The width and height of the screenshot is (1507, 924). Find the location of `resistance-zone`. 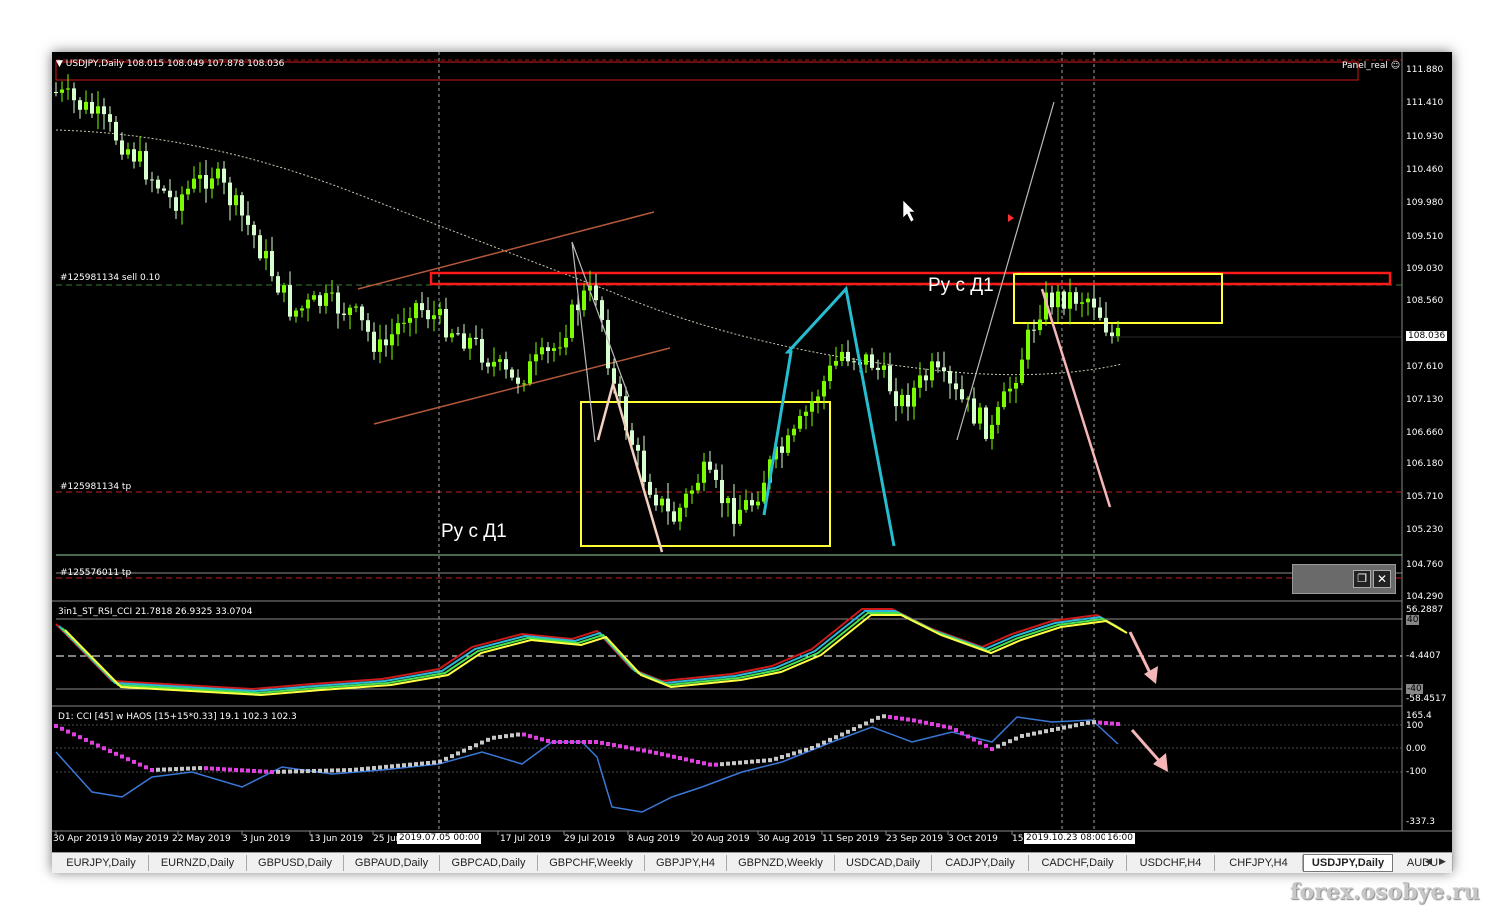

resistance-zone is located at coordinates (910, 278).